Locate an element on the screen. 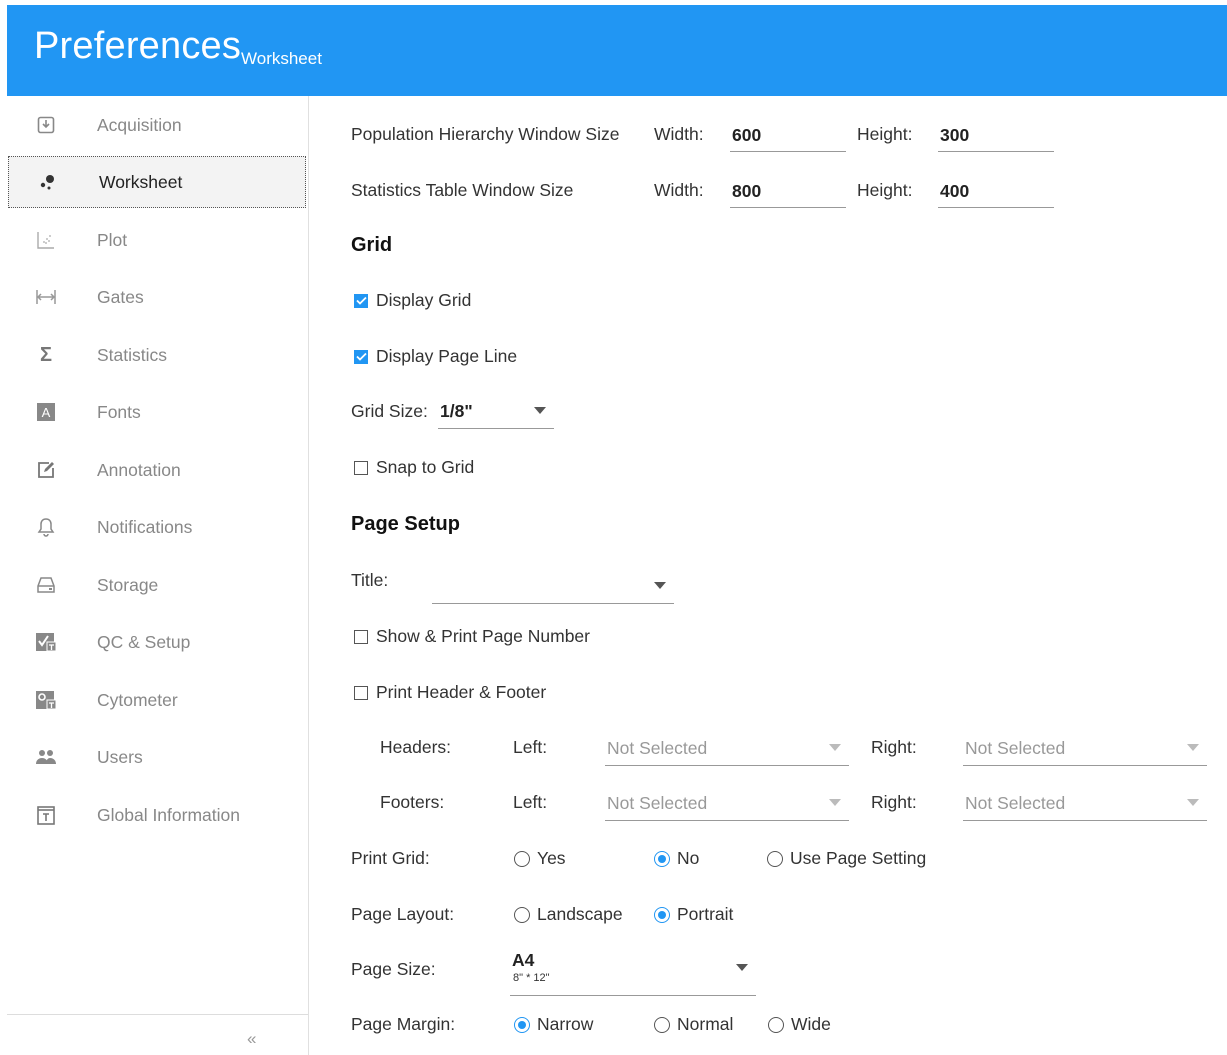 The height and width of the screenshot is (1055, 1227). print-grid-label: Print Grid: is located at coordinates (390, 858).